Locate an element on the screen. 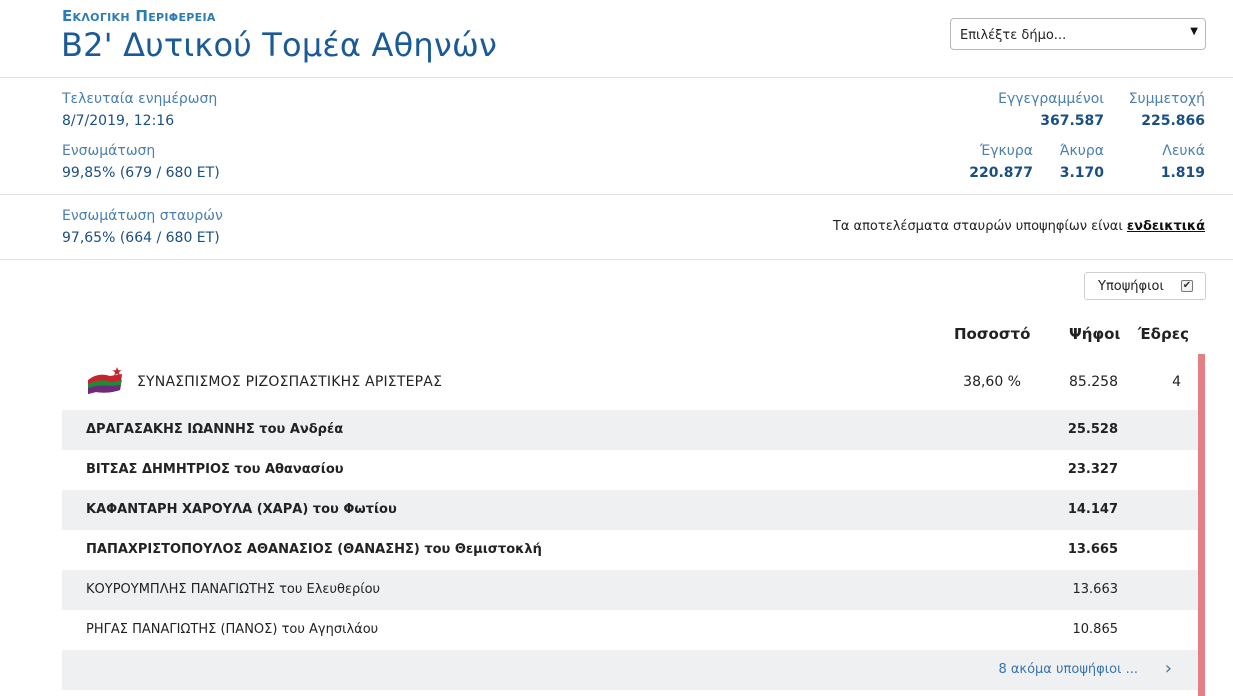 The width and height of the screenshot is (1233, 696). registered-value: 367.587 is located at coordinates (1072, 121).